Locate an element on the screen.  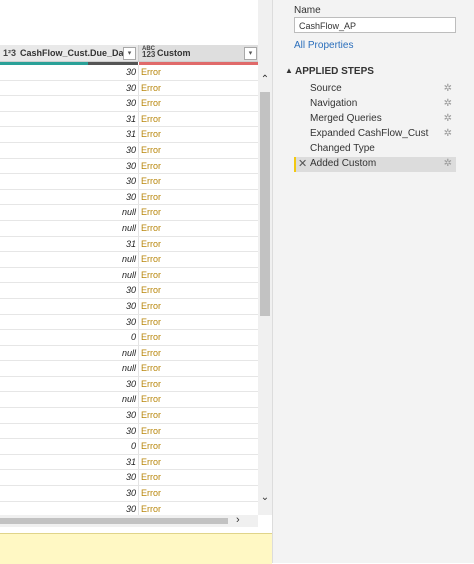
applied-step-item: Changed Type is located at coordinates (375, 149).